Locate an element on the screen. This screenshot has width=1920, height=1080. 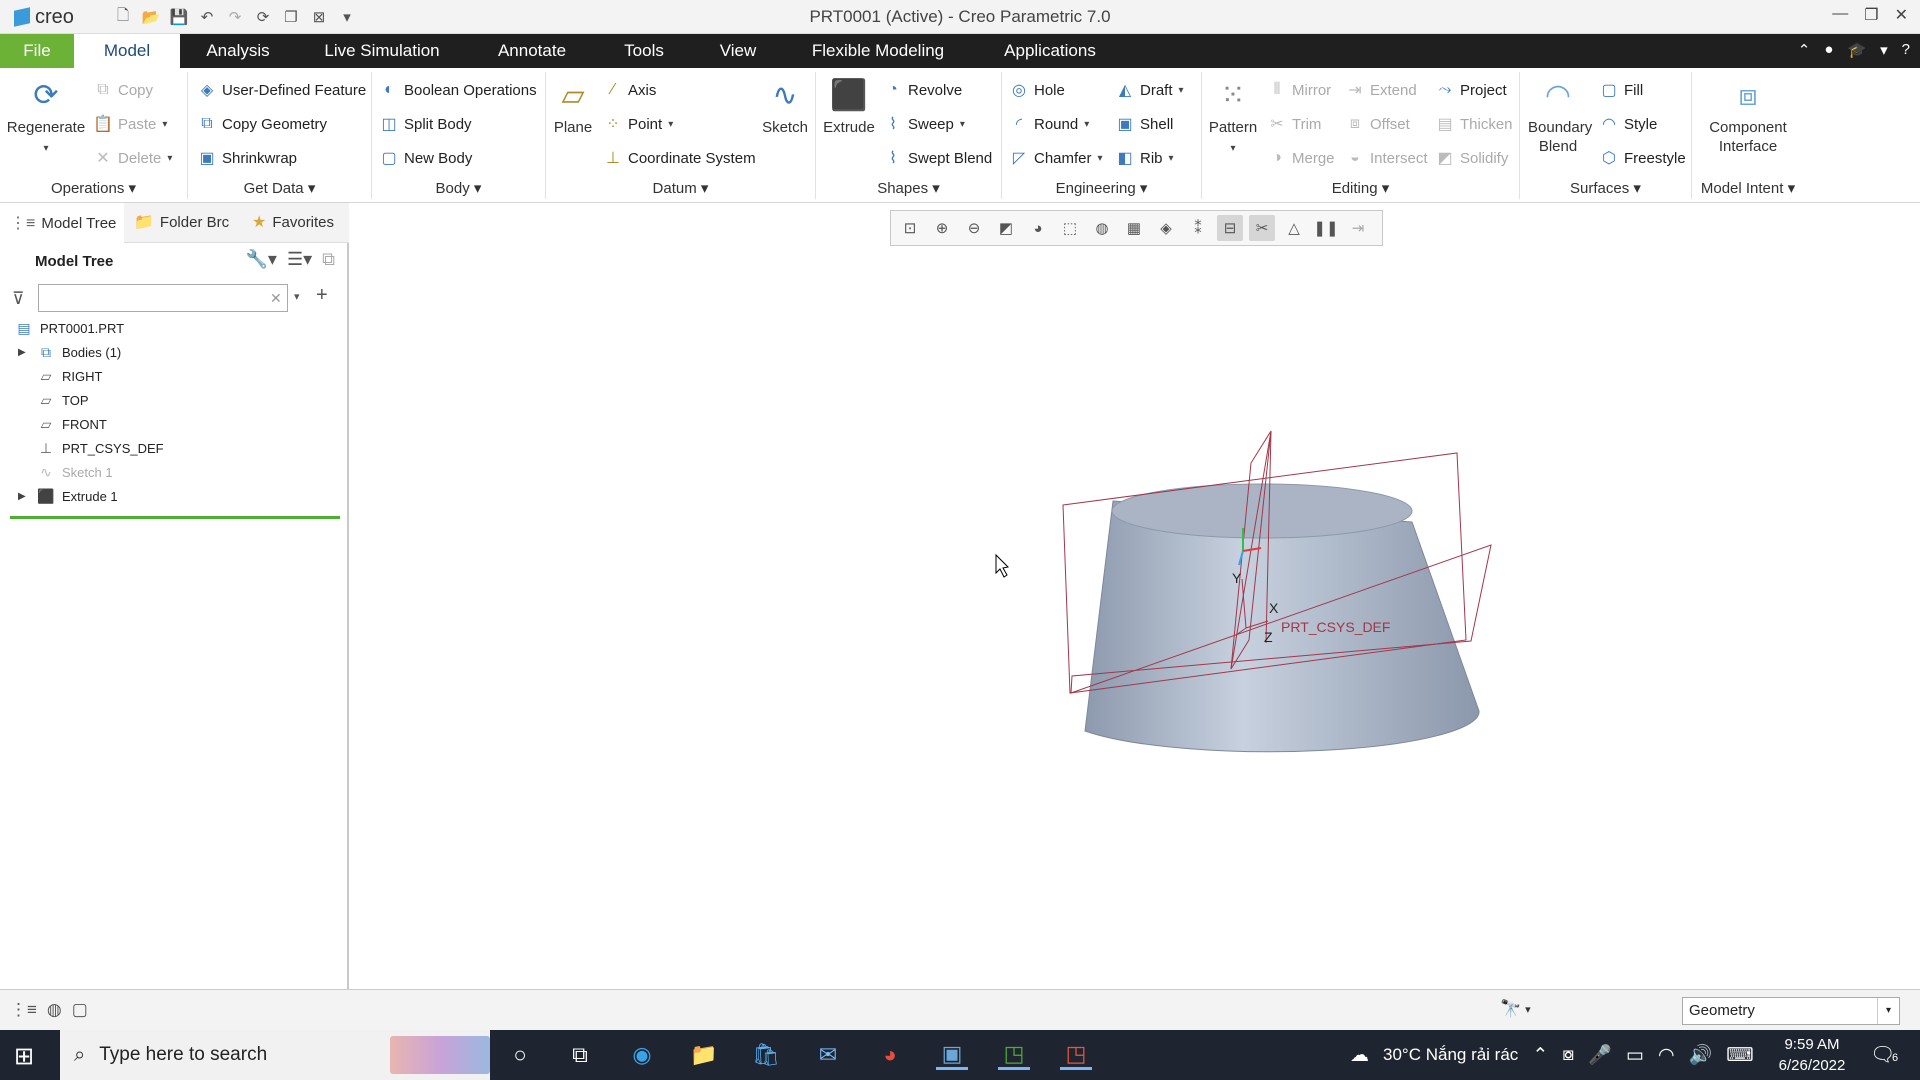
boolean-operations-button: ◐ Boolean Operations is located at coordinates (457, 90).